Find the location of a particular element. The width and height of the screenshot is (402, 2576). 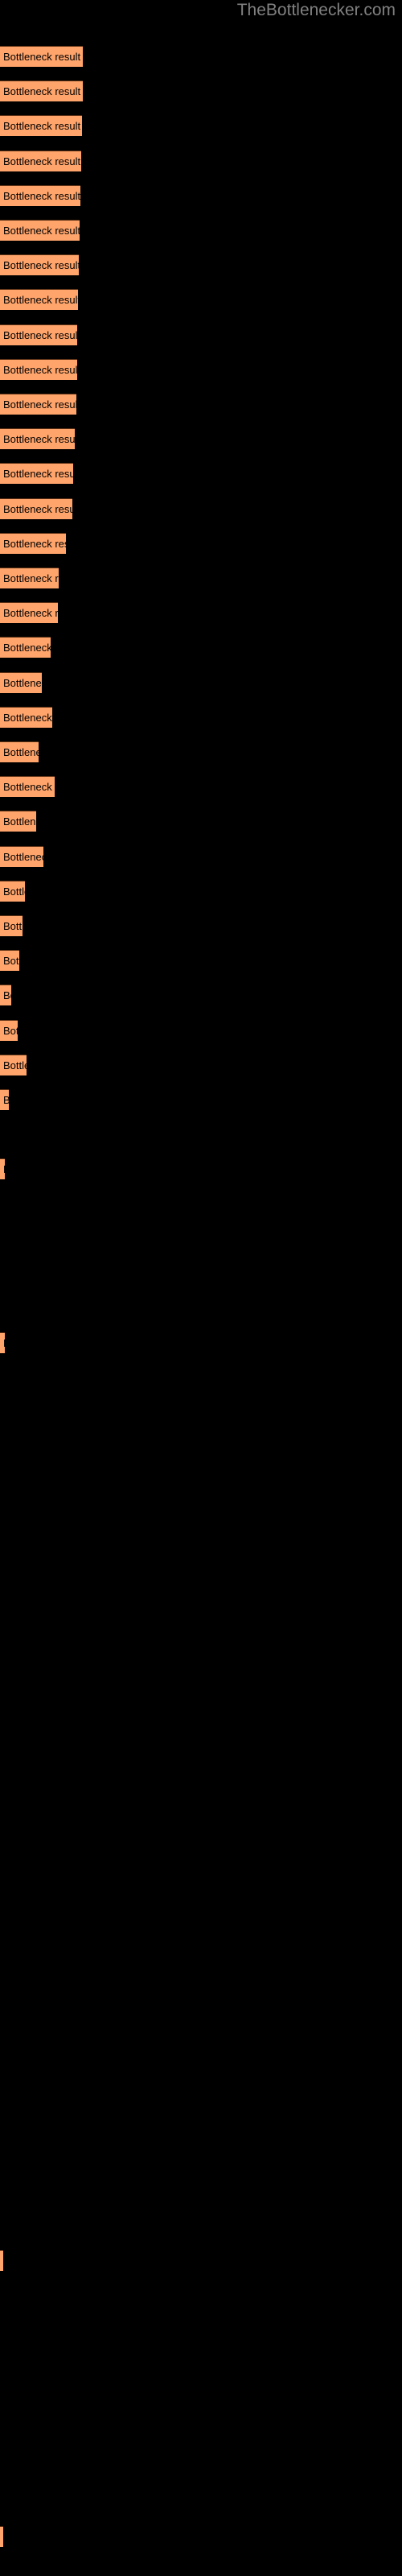

site-title: TheBottlenecker.com is located at coordinates (316, 10).